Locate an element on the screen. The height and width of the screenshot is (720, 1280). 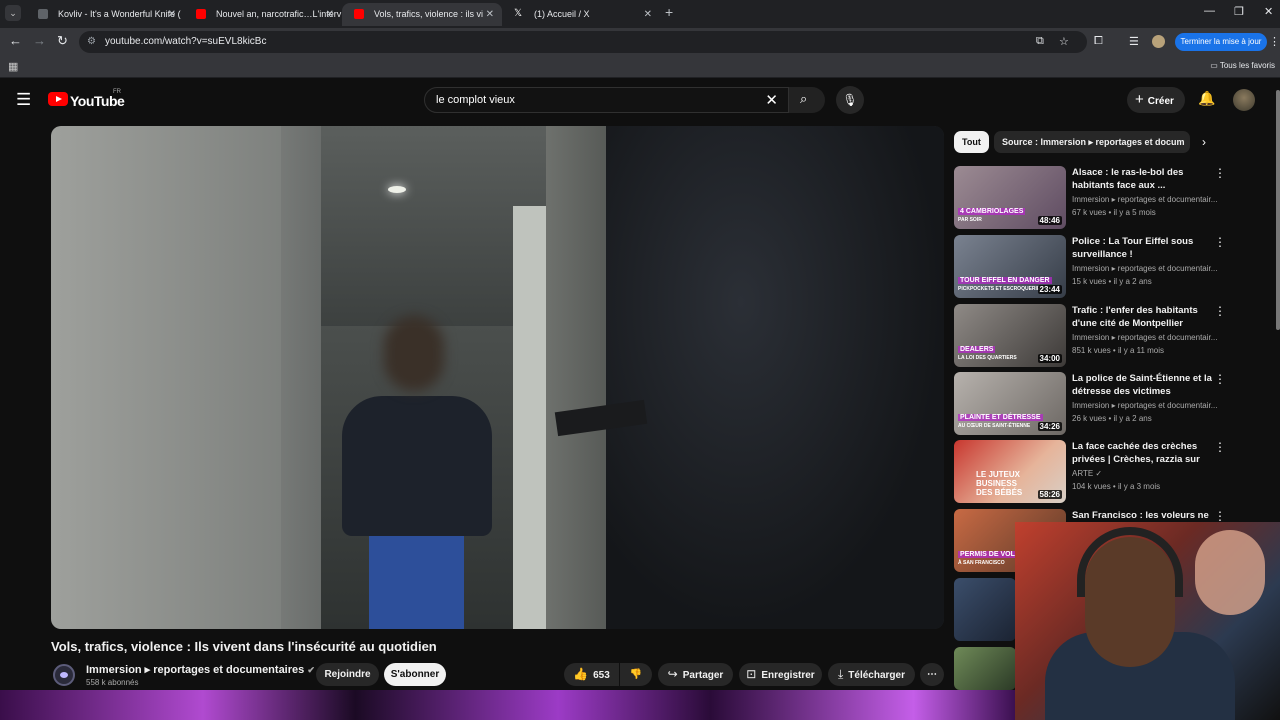
create-button: + Créer is located at coordinates (1156, 100).